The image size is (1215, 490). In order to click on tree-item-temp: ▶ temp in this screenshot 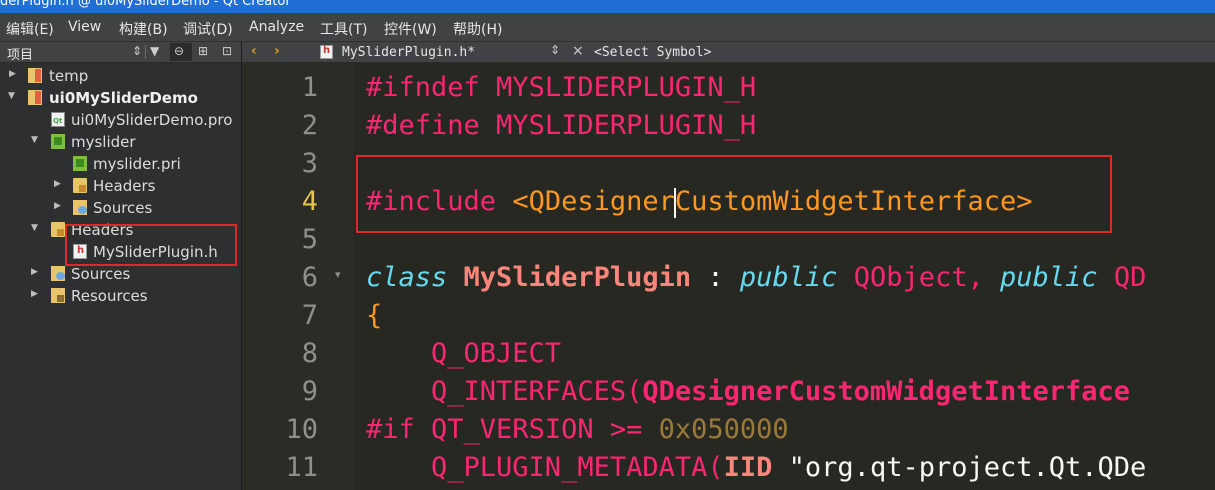, I will do `click(120, 76)`.